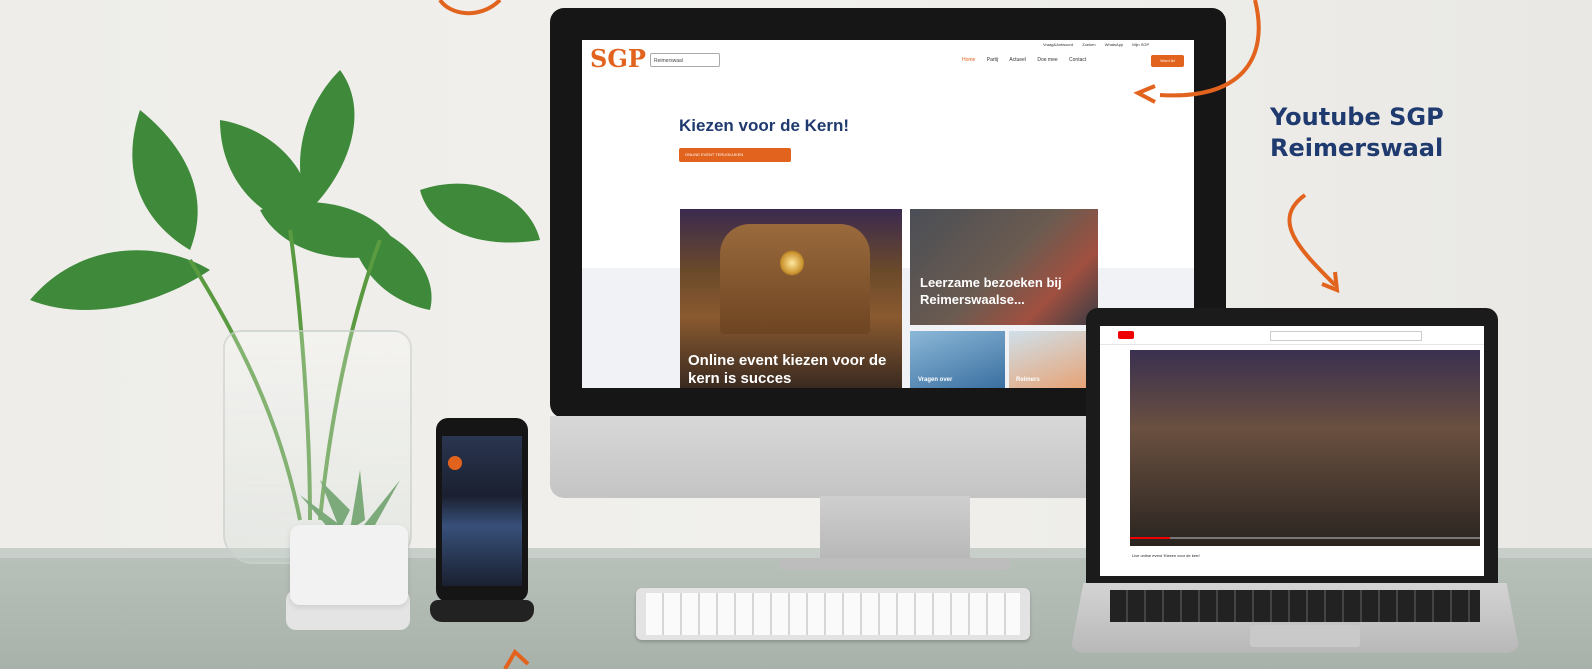 This screenshot has width=1592, height=669. I want to click on arrow-to-laptop, so click(1312, 240).